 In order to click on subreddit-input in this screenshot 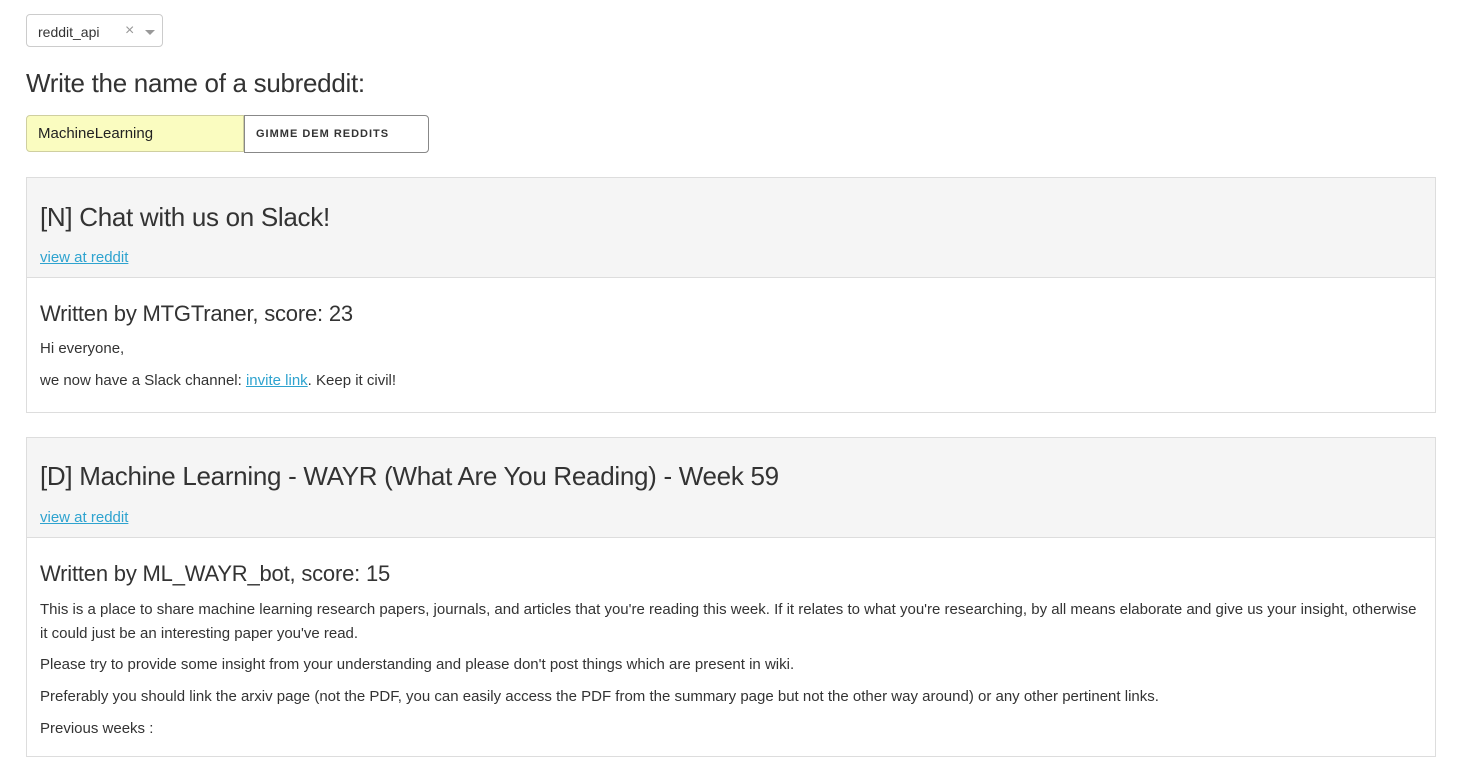, I will do `click(135, 133)`.